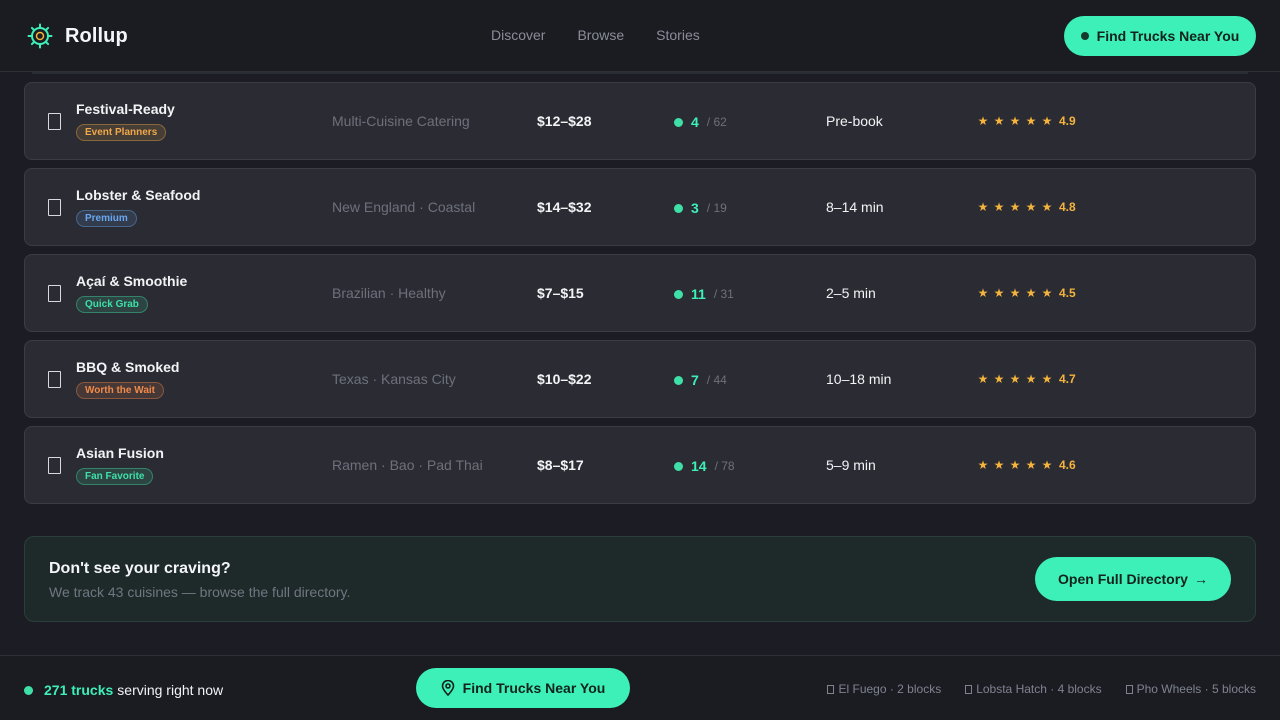 The height and width of the screenshot is (720, 1280). I want to click on total-count: / 44, so click(716, 380).